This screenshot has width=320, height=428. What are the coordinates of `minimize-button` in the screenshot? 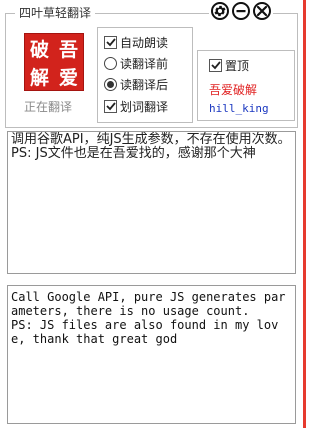 It's located at (241, 11).